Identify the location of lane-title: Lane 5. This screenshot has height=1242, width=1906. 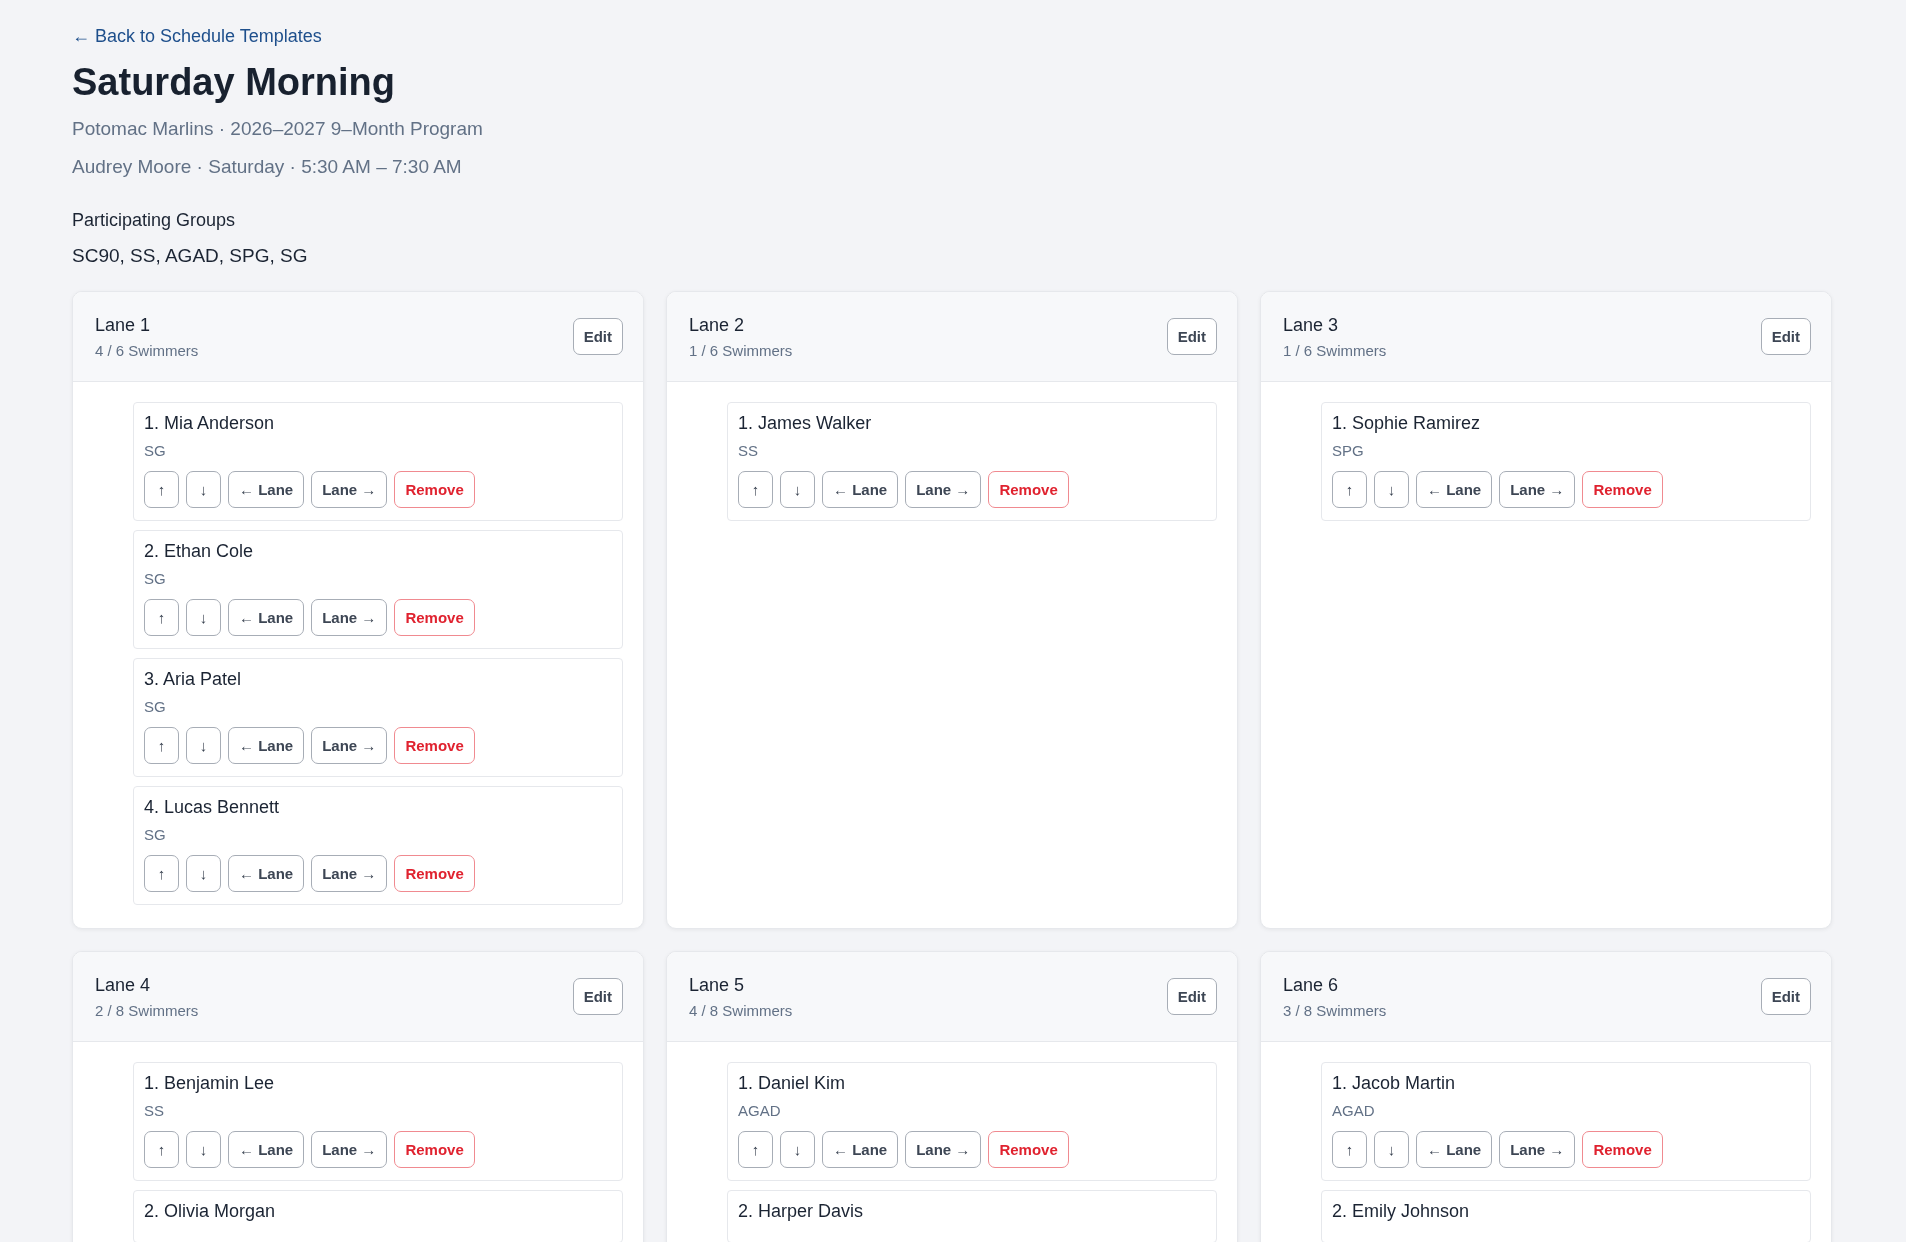
(717, 985).